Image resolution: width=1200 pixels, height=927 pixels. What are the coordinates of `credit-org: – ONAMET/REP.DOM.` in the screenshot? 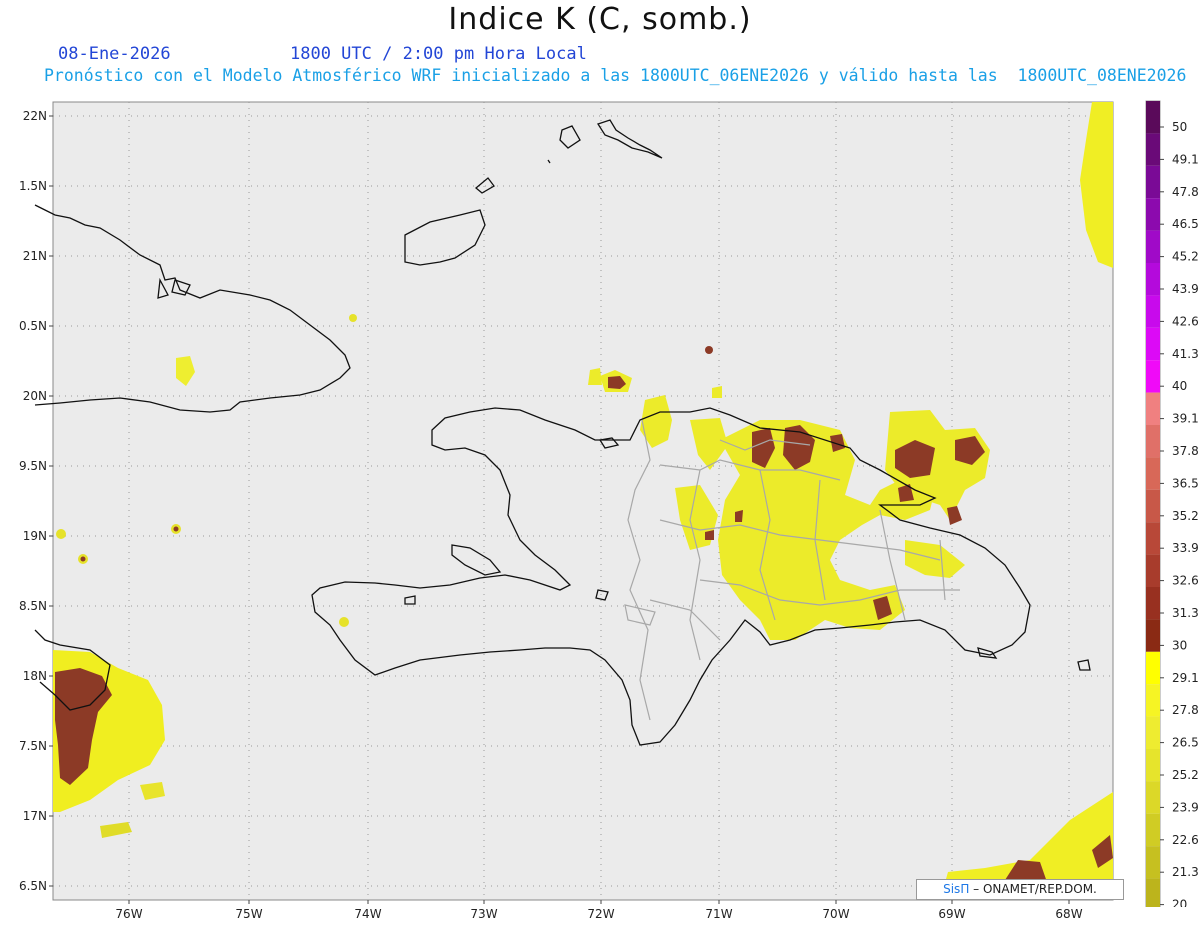 It's located at (1033, 889).